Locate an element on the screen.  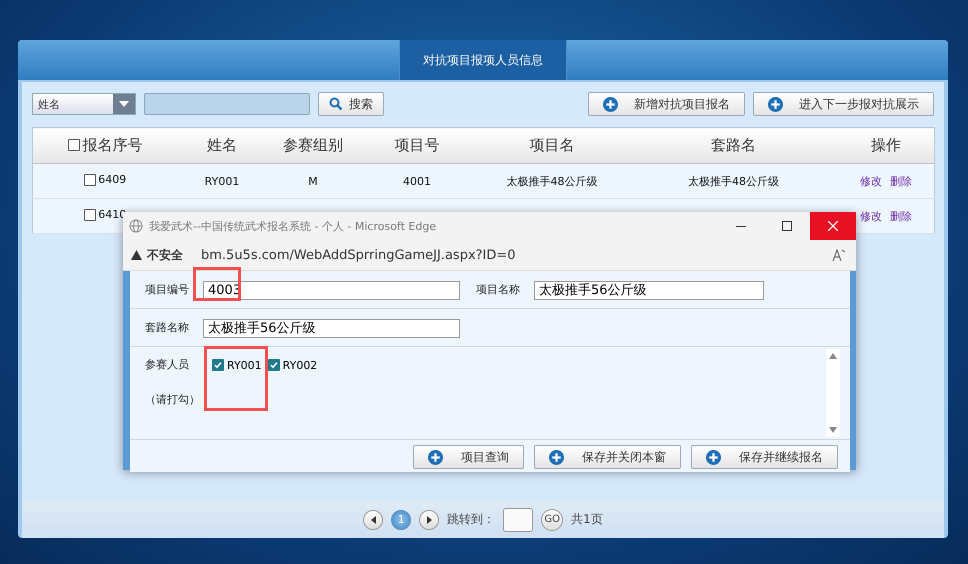
right-arrow-icon is located at coordinates (429, 520).